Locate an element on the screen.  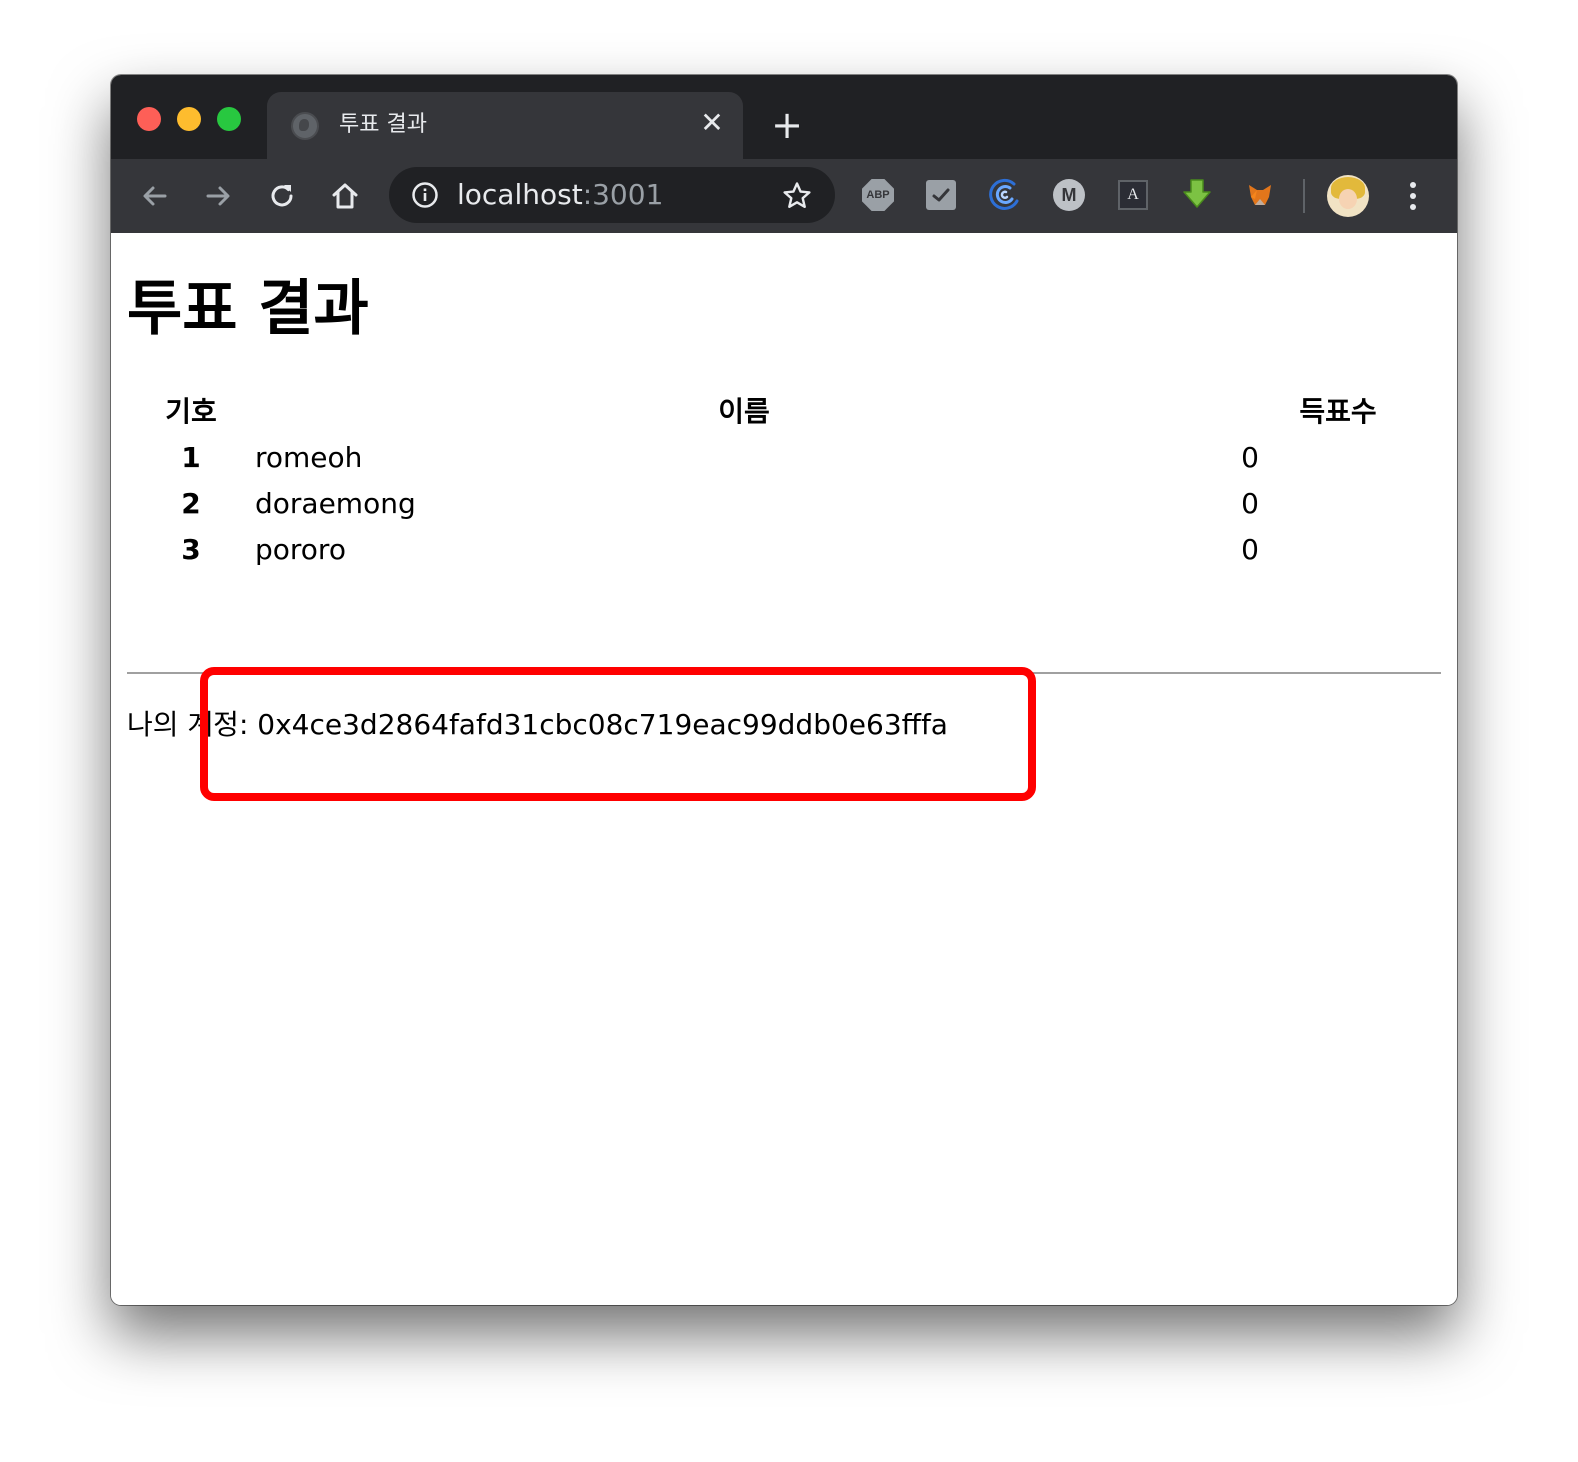
table-row: 1 romeoh 0 is located at coordinates (784, 458).